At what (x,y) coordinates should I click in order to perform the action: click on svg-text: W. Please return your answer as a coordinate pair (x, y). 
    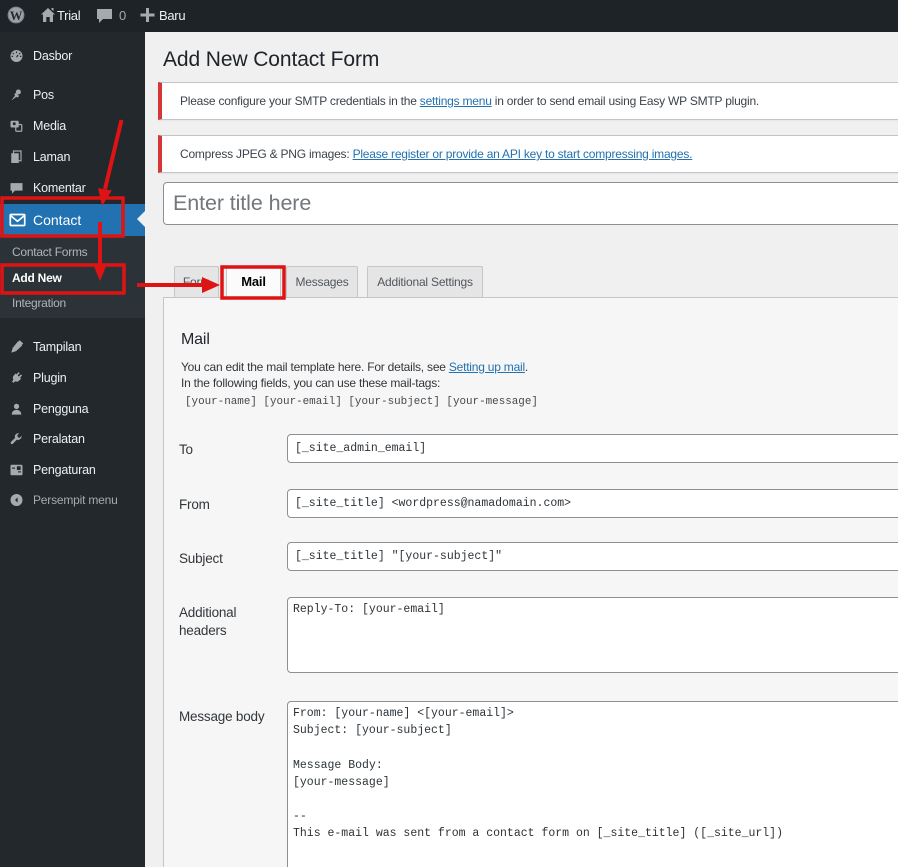
    Looking at the image, I should click on (16, 16).